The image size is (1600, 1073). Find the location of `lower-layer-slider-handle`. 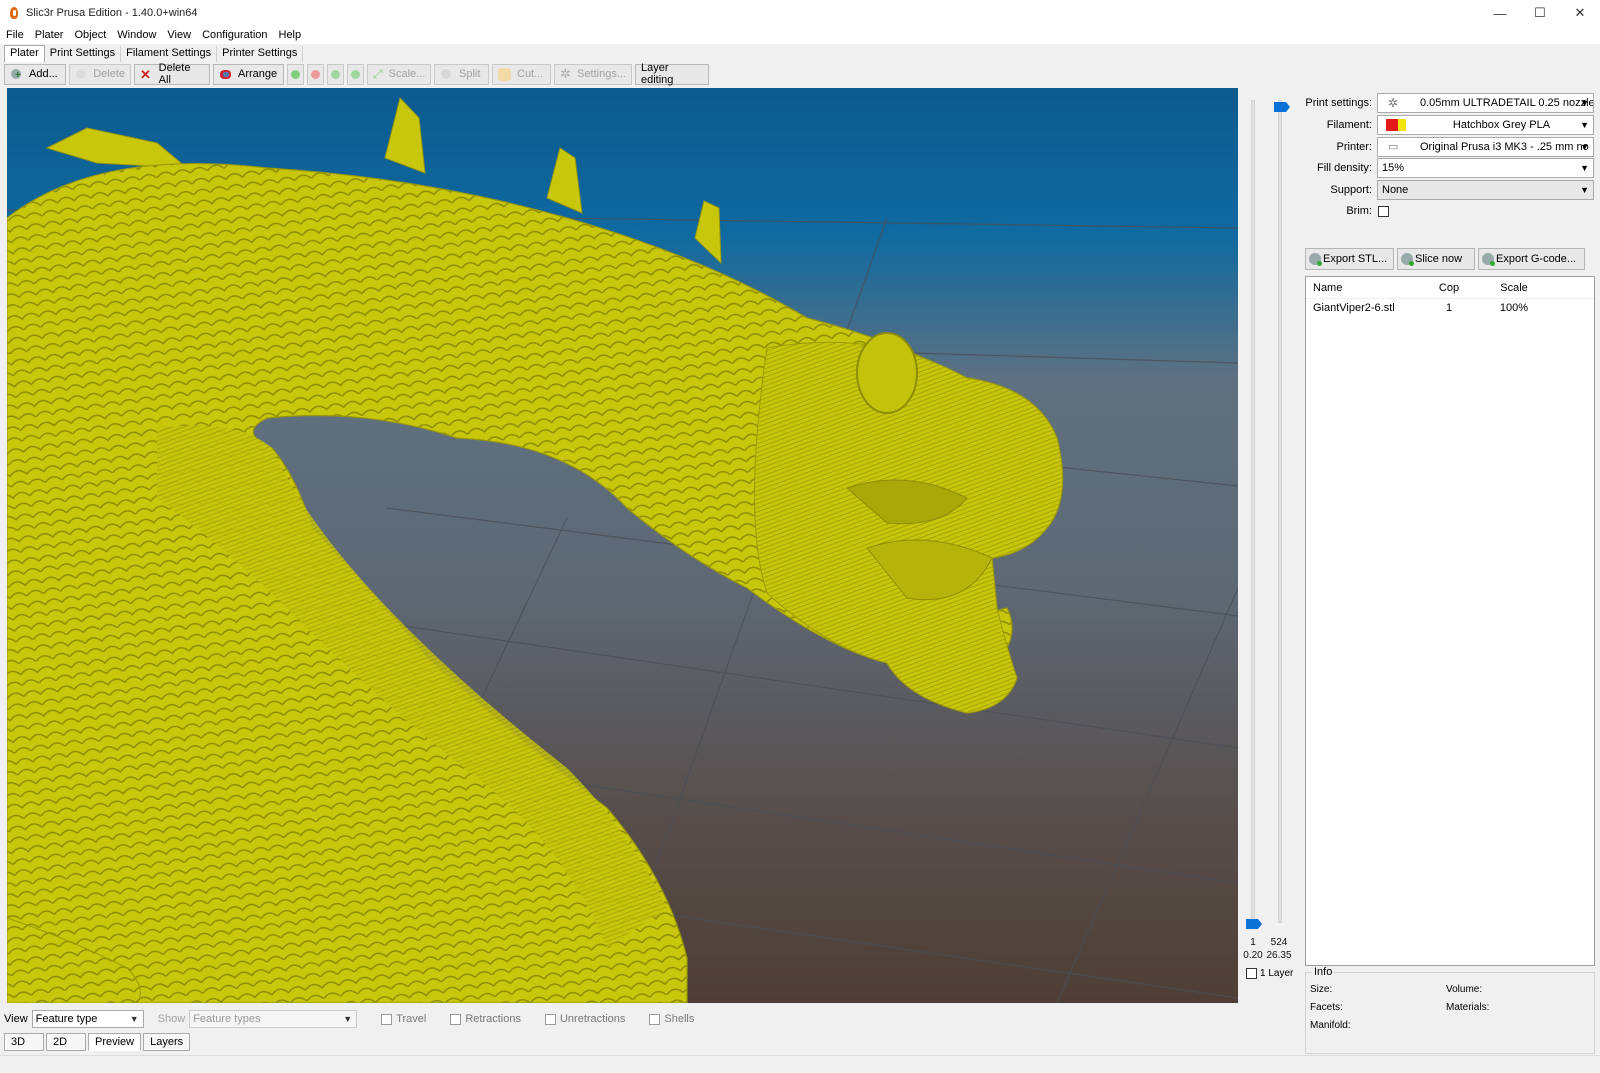

lower-layer-slider-handle is located at coordinates (1254, 924).